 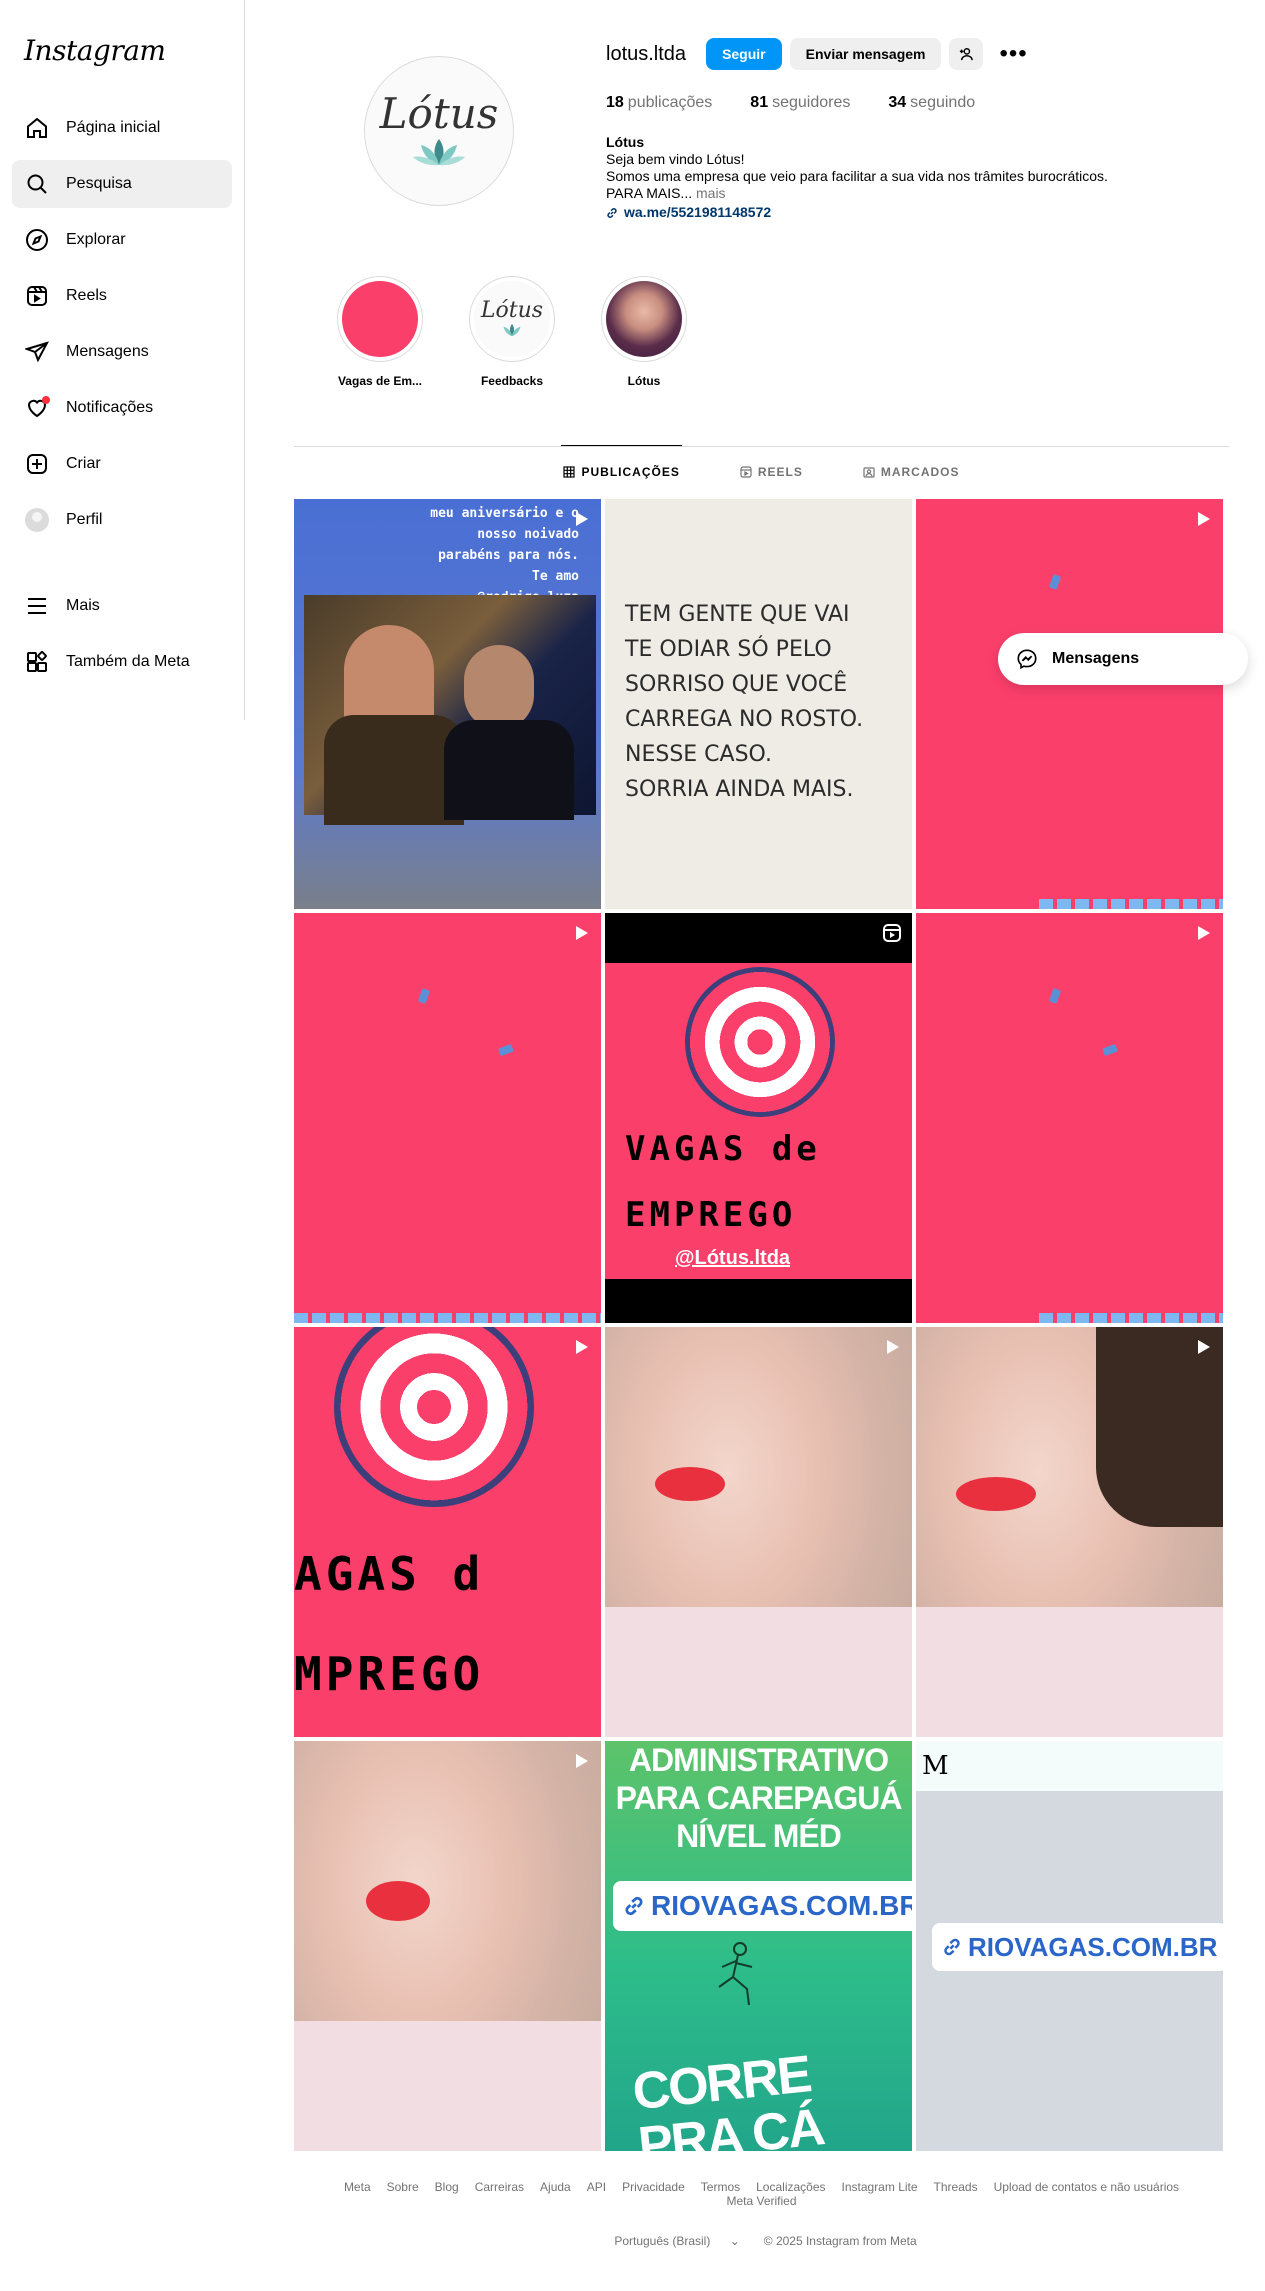 I want to click on footer-link: Meta Verified, so click(x=761, y=2201).